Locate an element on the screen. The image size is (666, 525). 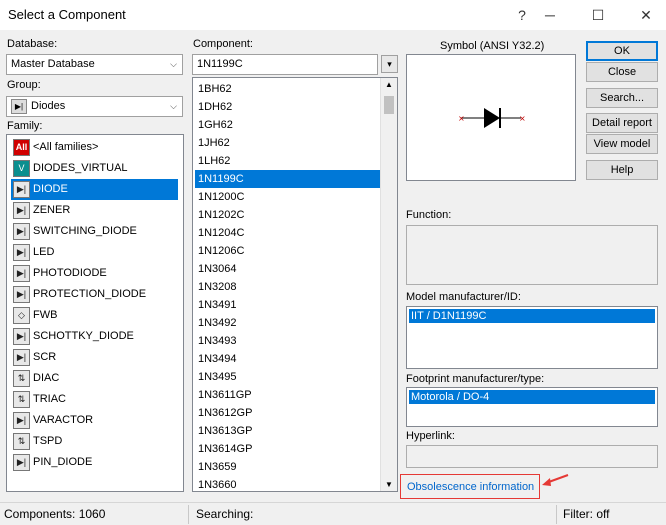
component-item: 1N1200C is located at coordinates (288, 197).